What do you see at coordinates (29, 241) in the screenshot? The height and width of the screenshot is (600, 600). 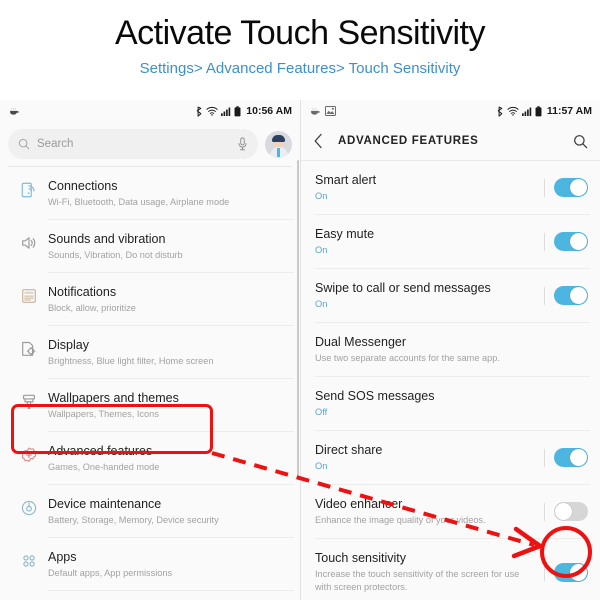 I see `sound-icon` at bounding box center [29, 241].